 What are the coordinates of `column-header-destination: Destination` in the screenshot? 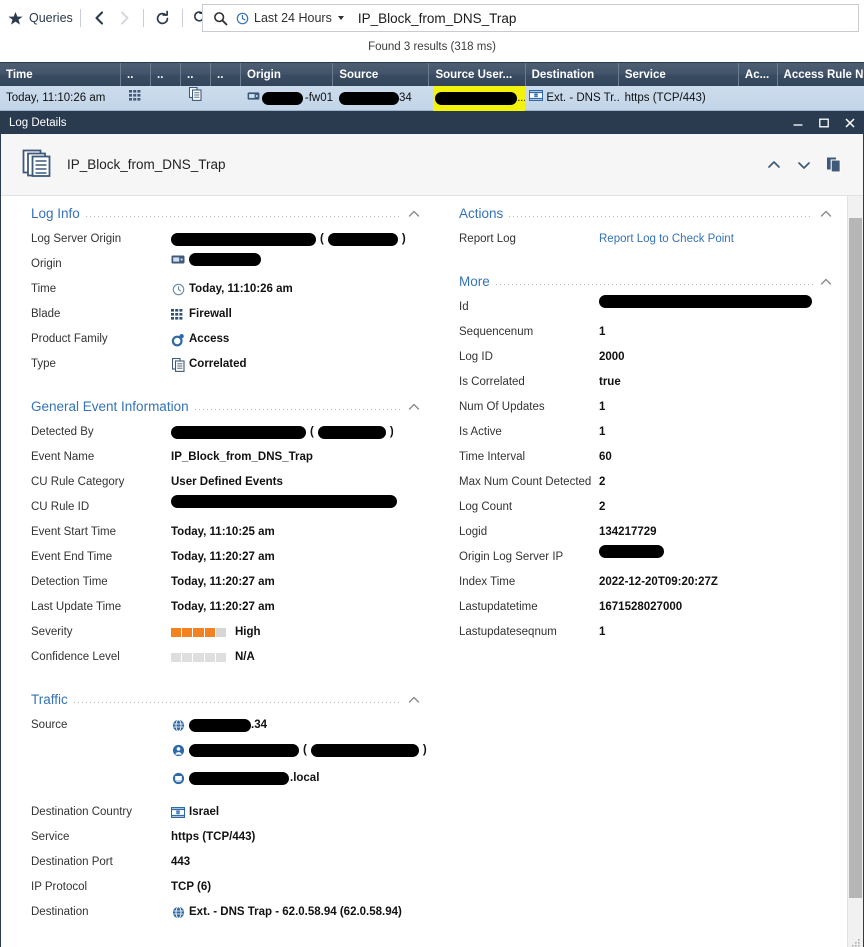 It's located at (572, 75).